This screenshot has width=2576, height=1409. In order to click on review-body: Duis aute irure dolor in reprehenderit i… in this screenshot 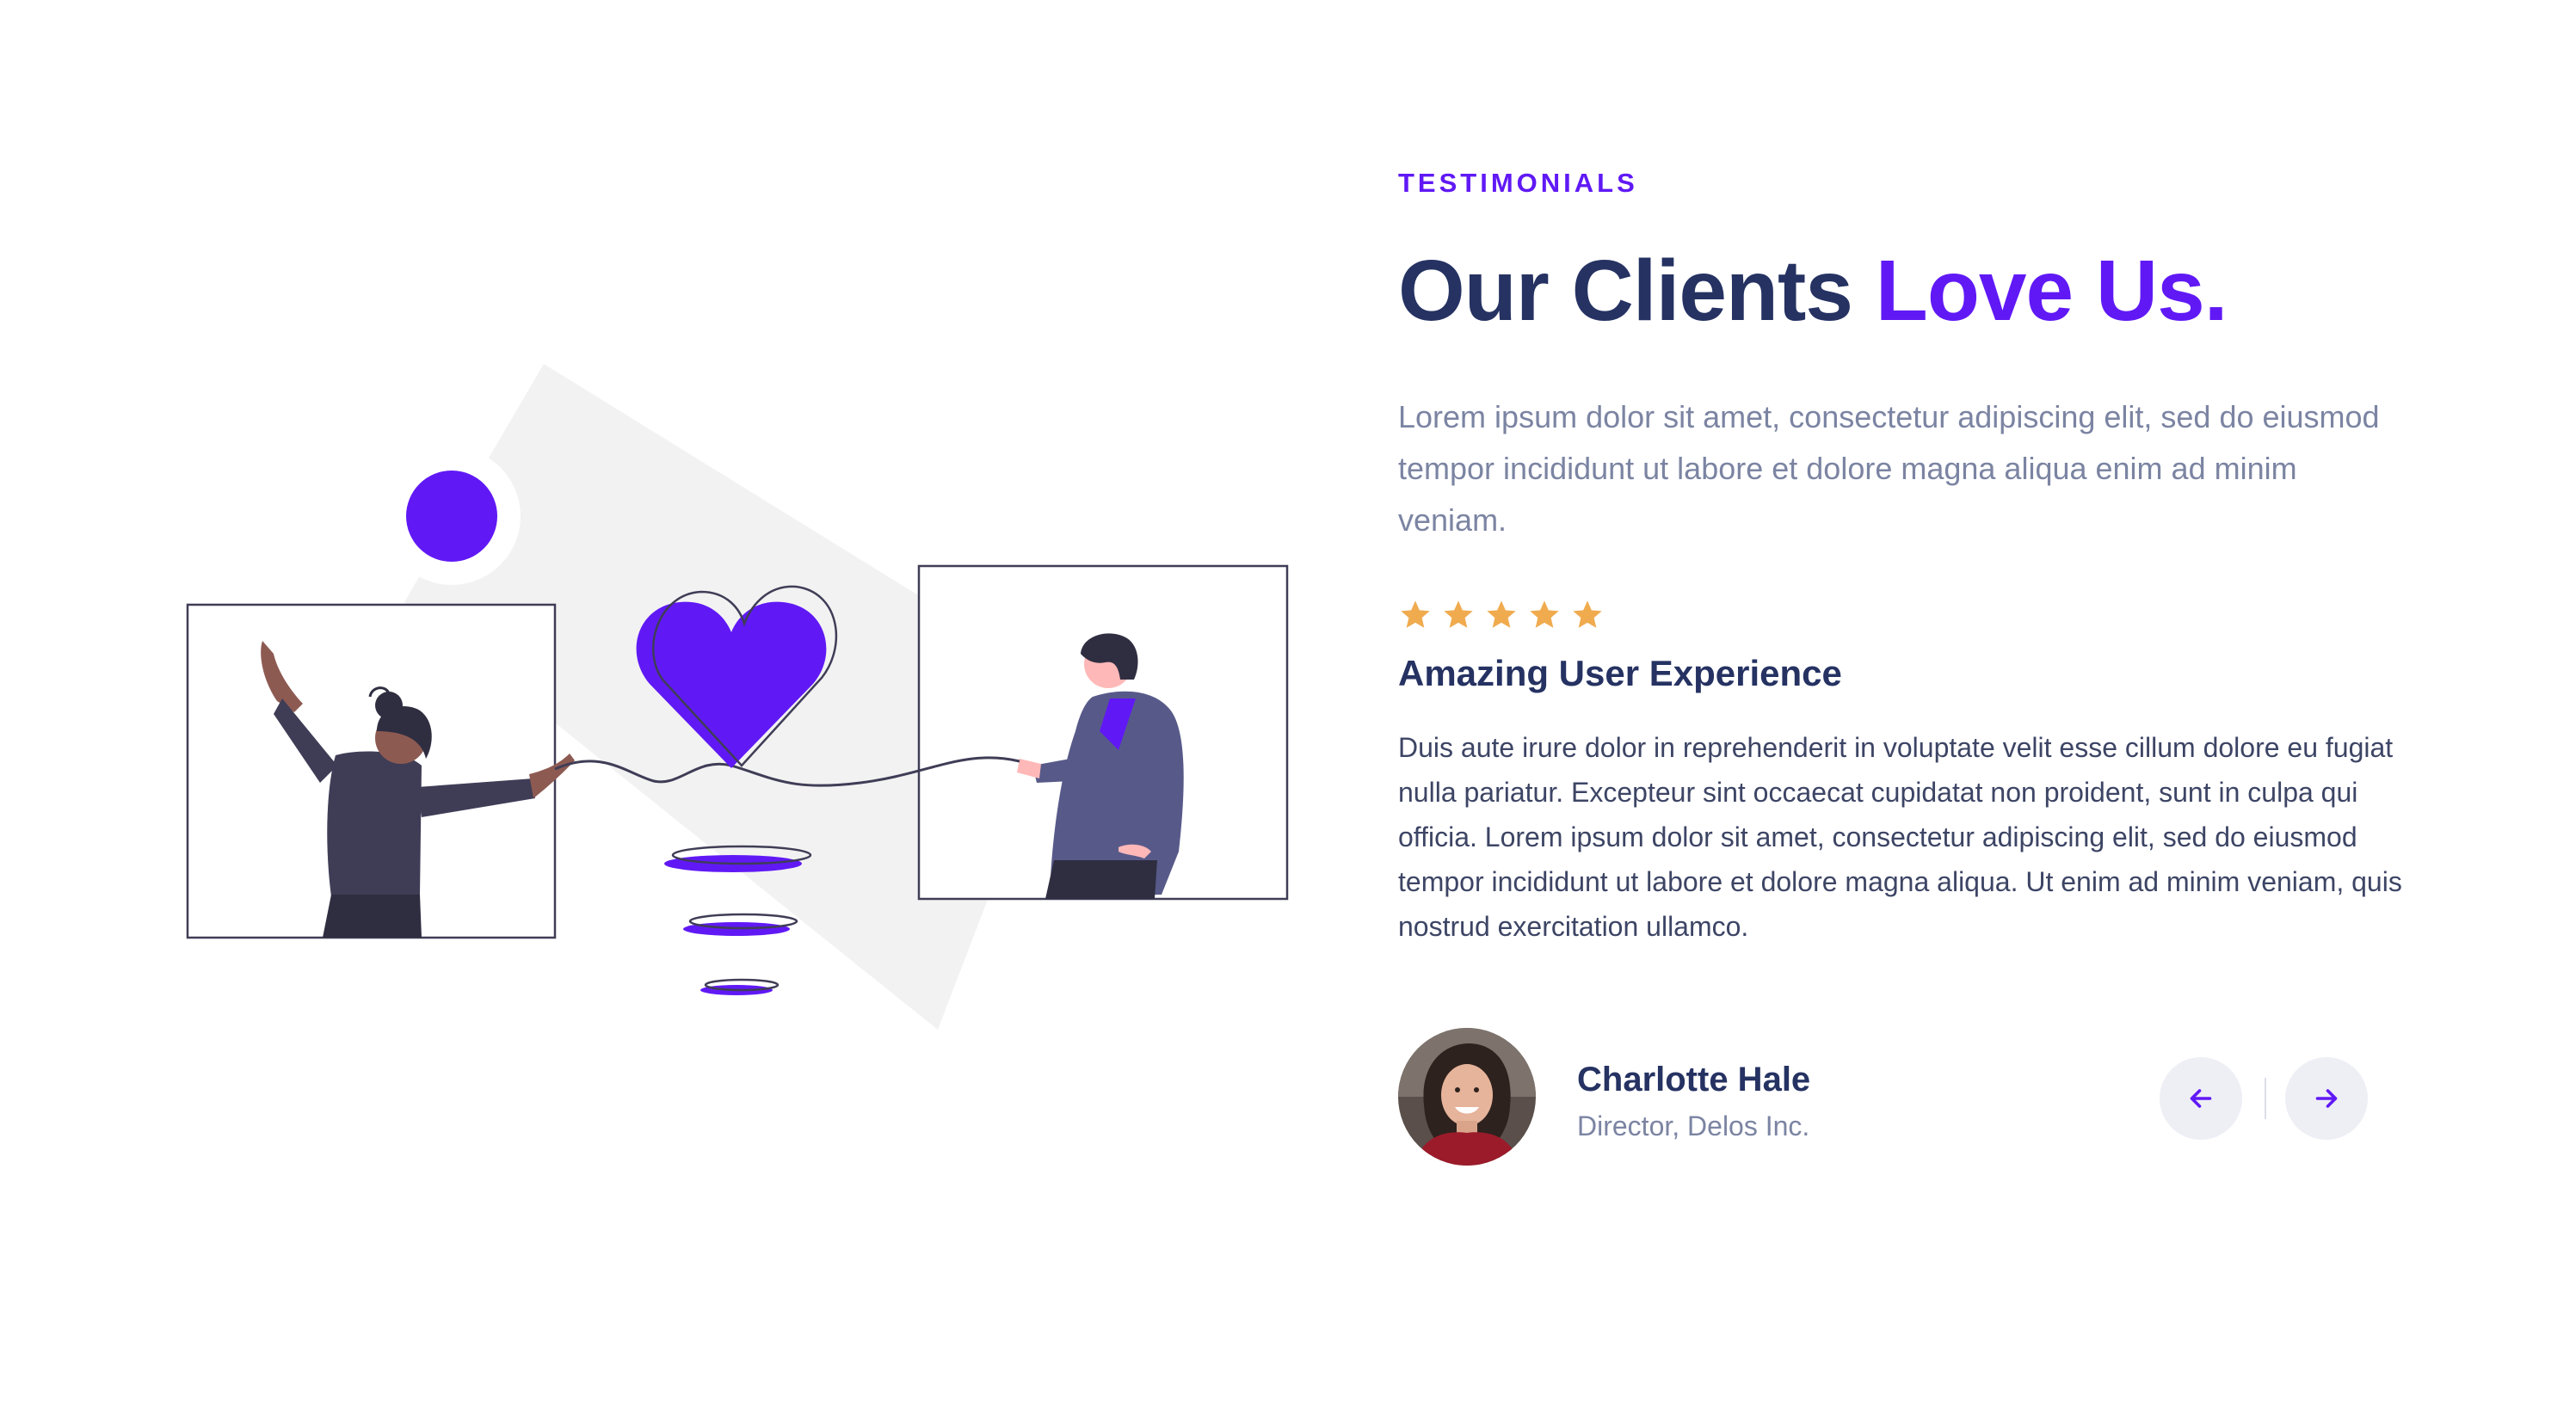, I will do `click(1900, 837)`.